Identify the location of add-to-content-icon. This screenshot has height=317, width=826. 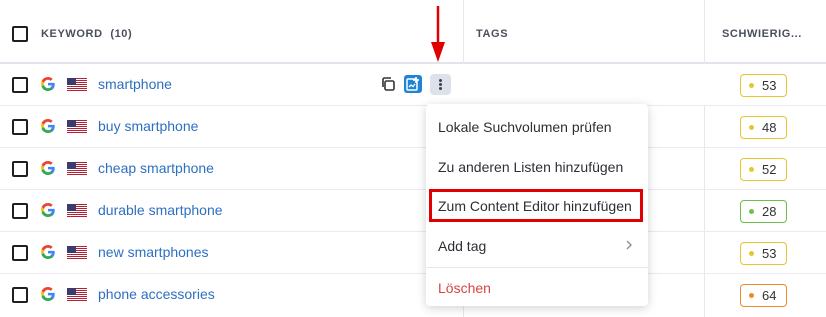
(413, 84).